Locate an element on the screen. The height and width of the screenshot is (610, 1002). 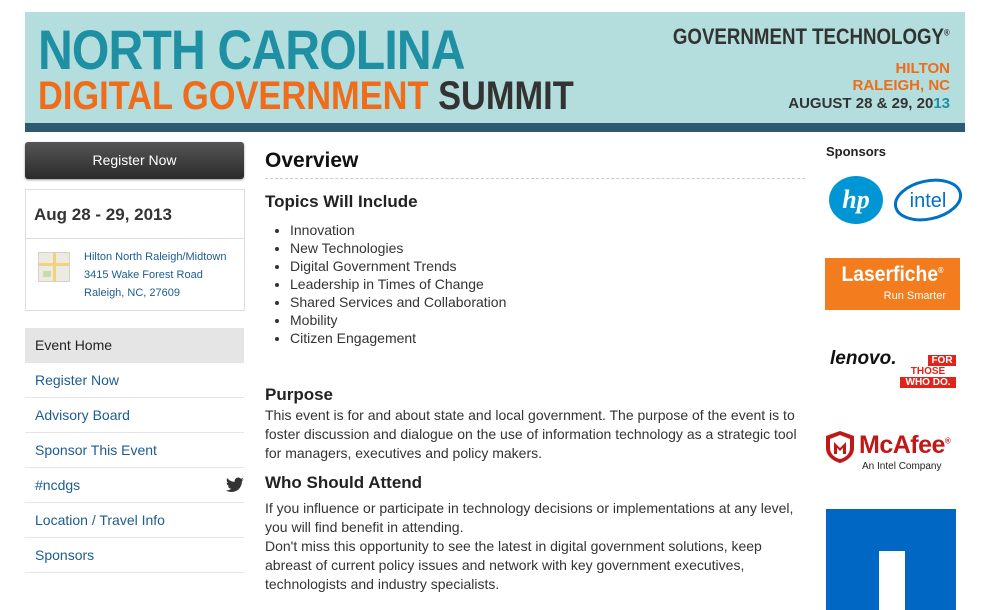
list-item: Shared Services and Collaboration is located at coordinates (547, 302).